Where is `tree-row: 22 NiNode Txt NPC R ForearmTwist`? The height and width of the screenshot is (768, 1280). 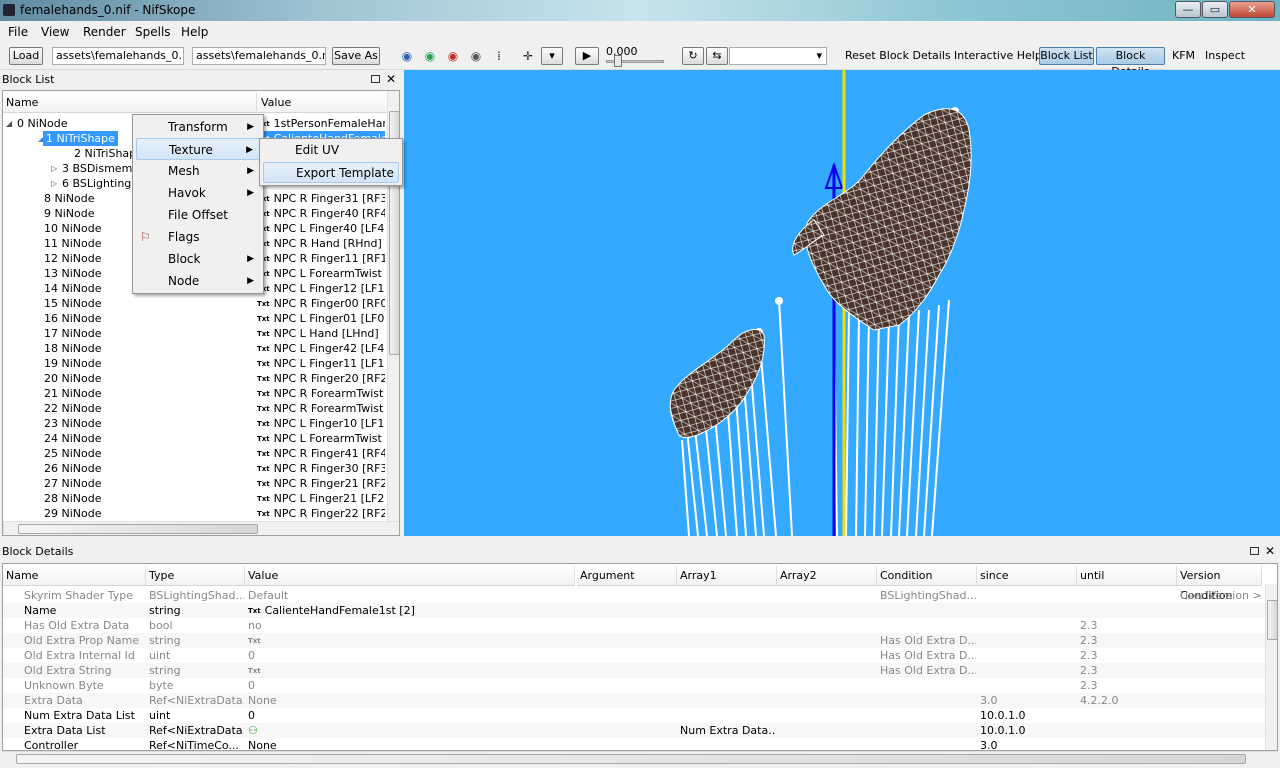
tree-row: 22 NiNode Txt NPC R ForearmTwist is located at coordinates (195, 408).